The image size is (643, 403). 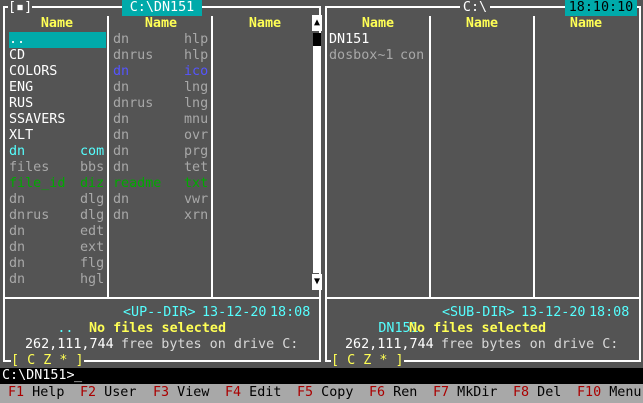 What do you see at coordinates (162, 8) in the screenshot?
I see `left-panel-path: C:\DN151` at bounding box center [162, 8].